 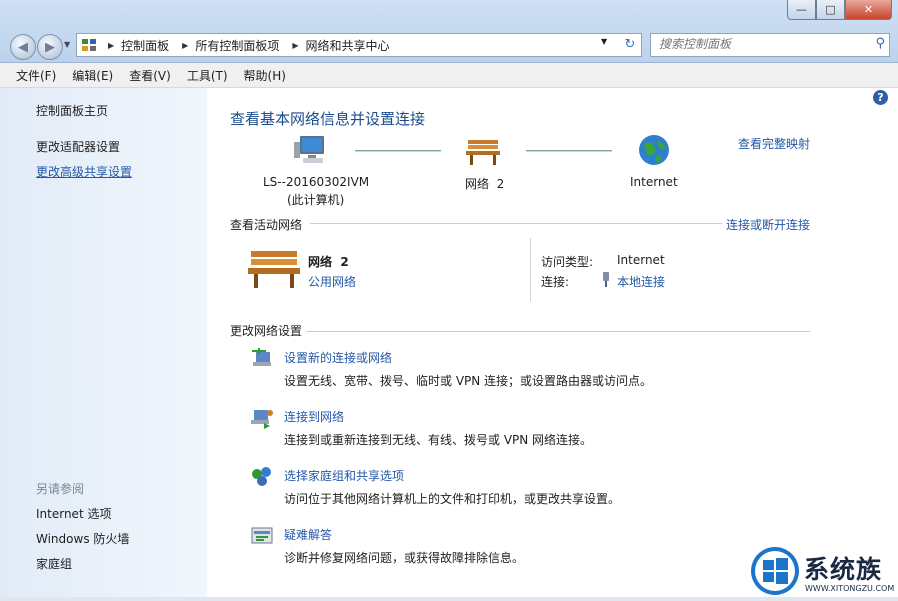 I want to click on sidebar-item-home: 控制面板主页, so click(x=72, y=110).